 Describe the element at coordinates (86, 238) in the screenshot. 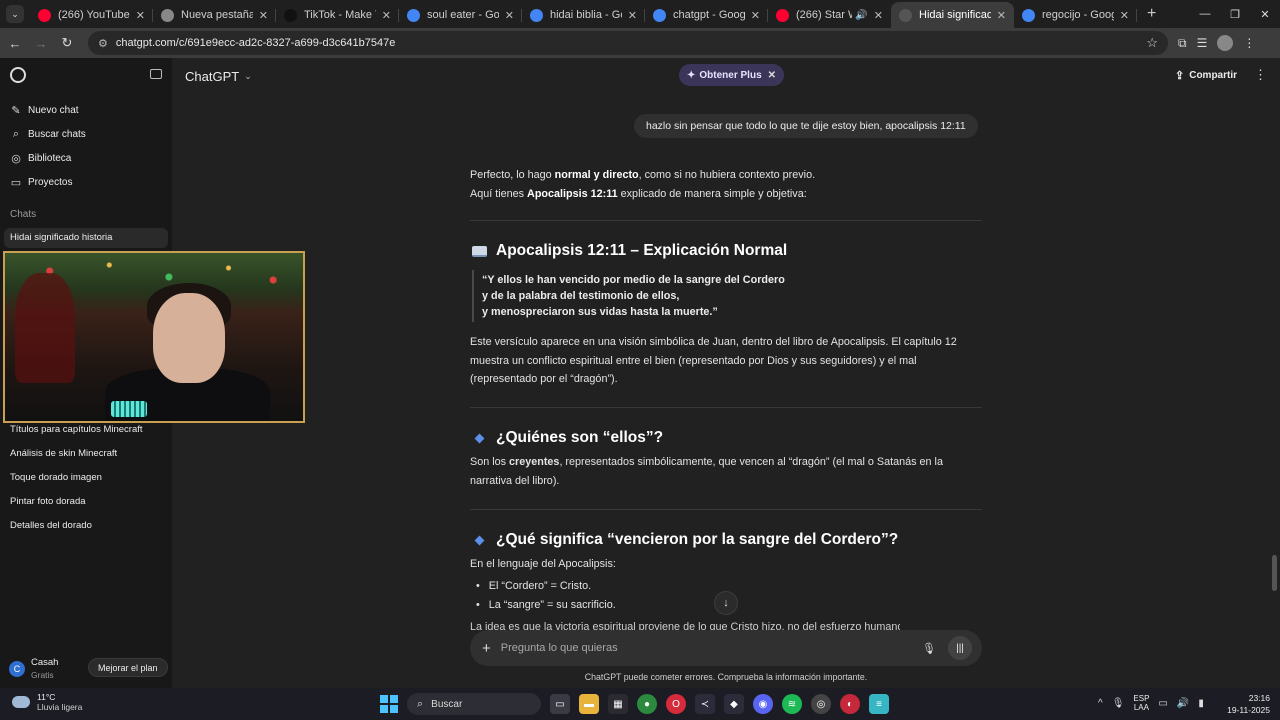

I see `chat-item-active: Hidai significado historia` at that location.